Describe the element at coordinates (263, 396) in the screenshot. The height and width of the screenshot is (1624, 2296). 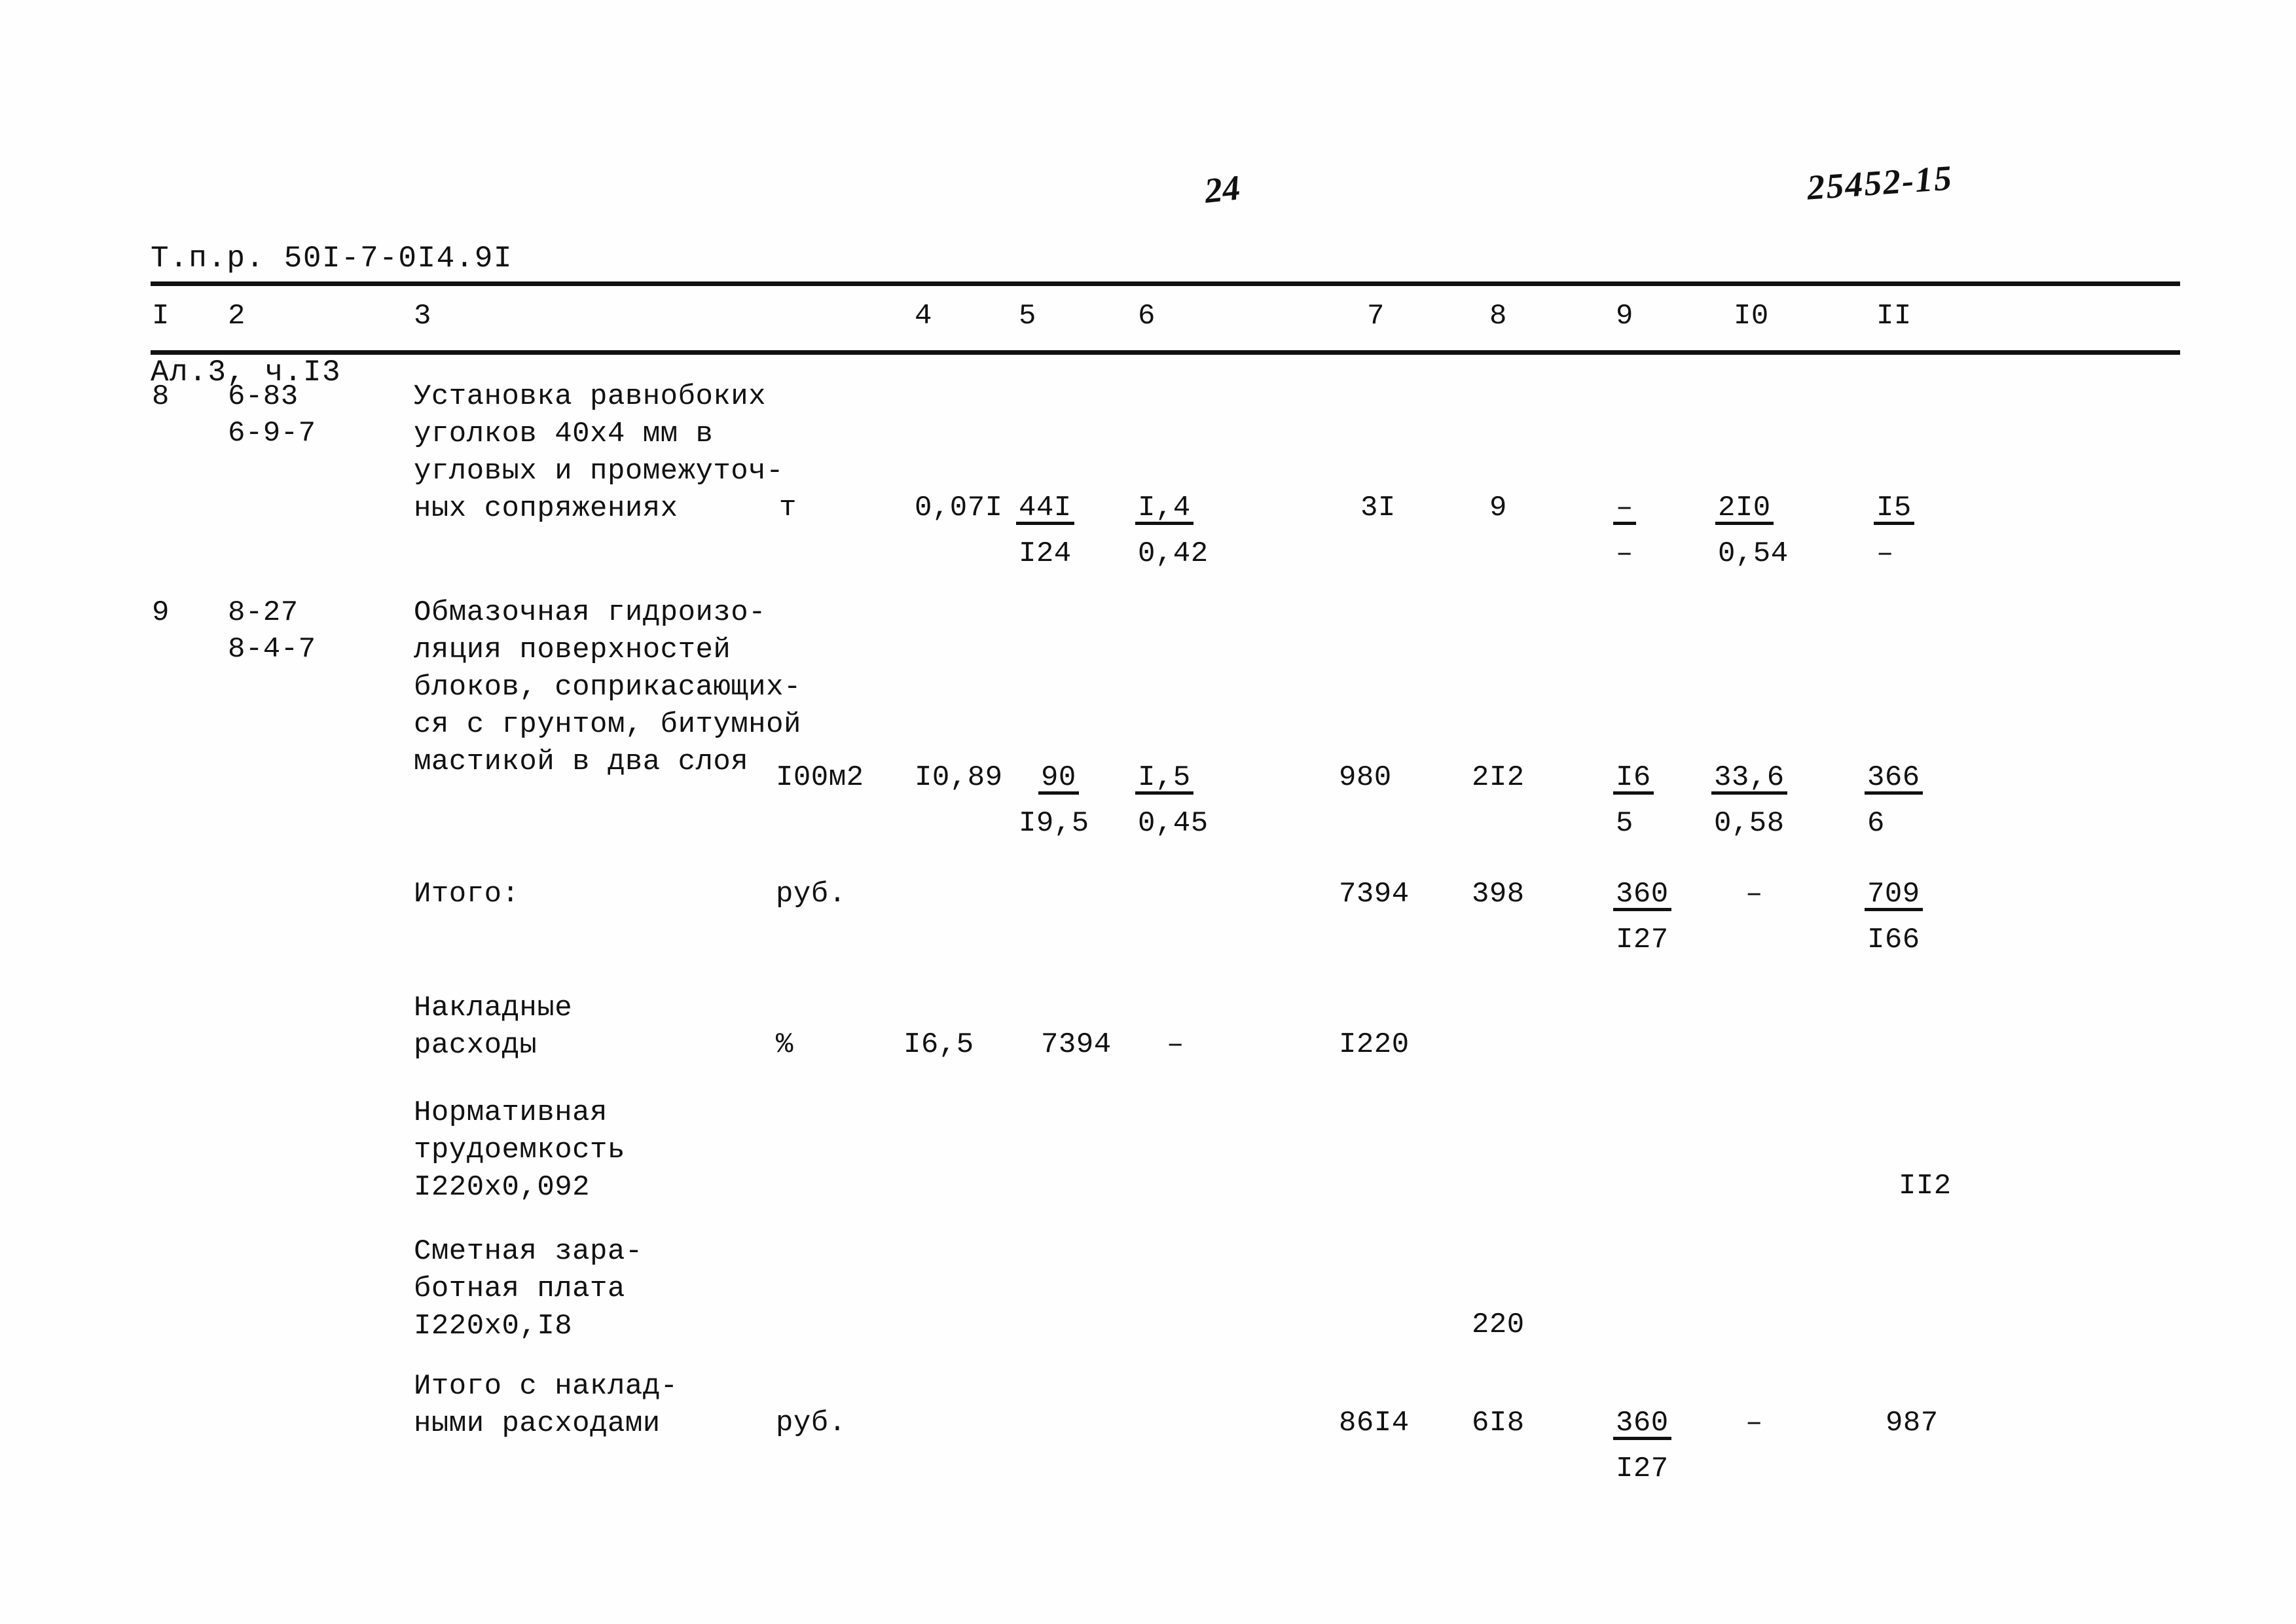
I see `row-code-line-1: 6-83` at that location.